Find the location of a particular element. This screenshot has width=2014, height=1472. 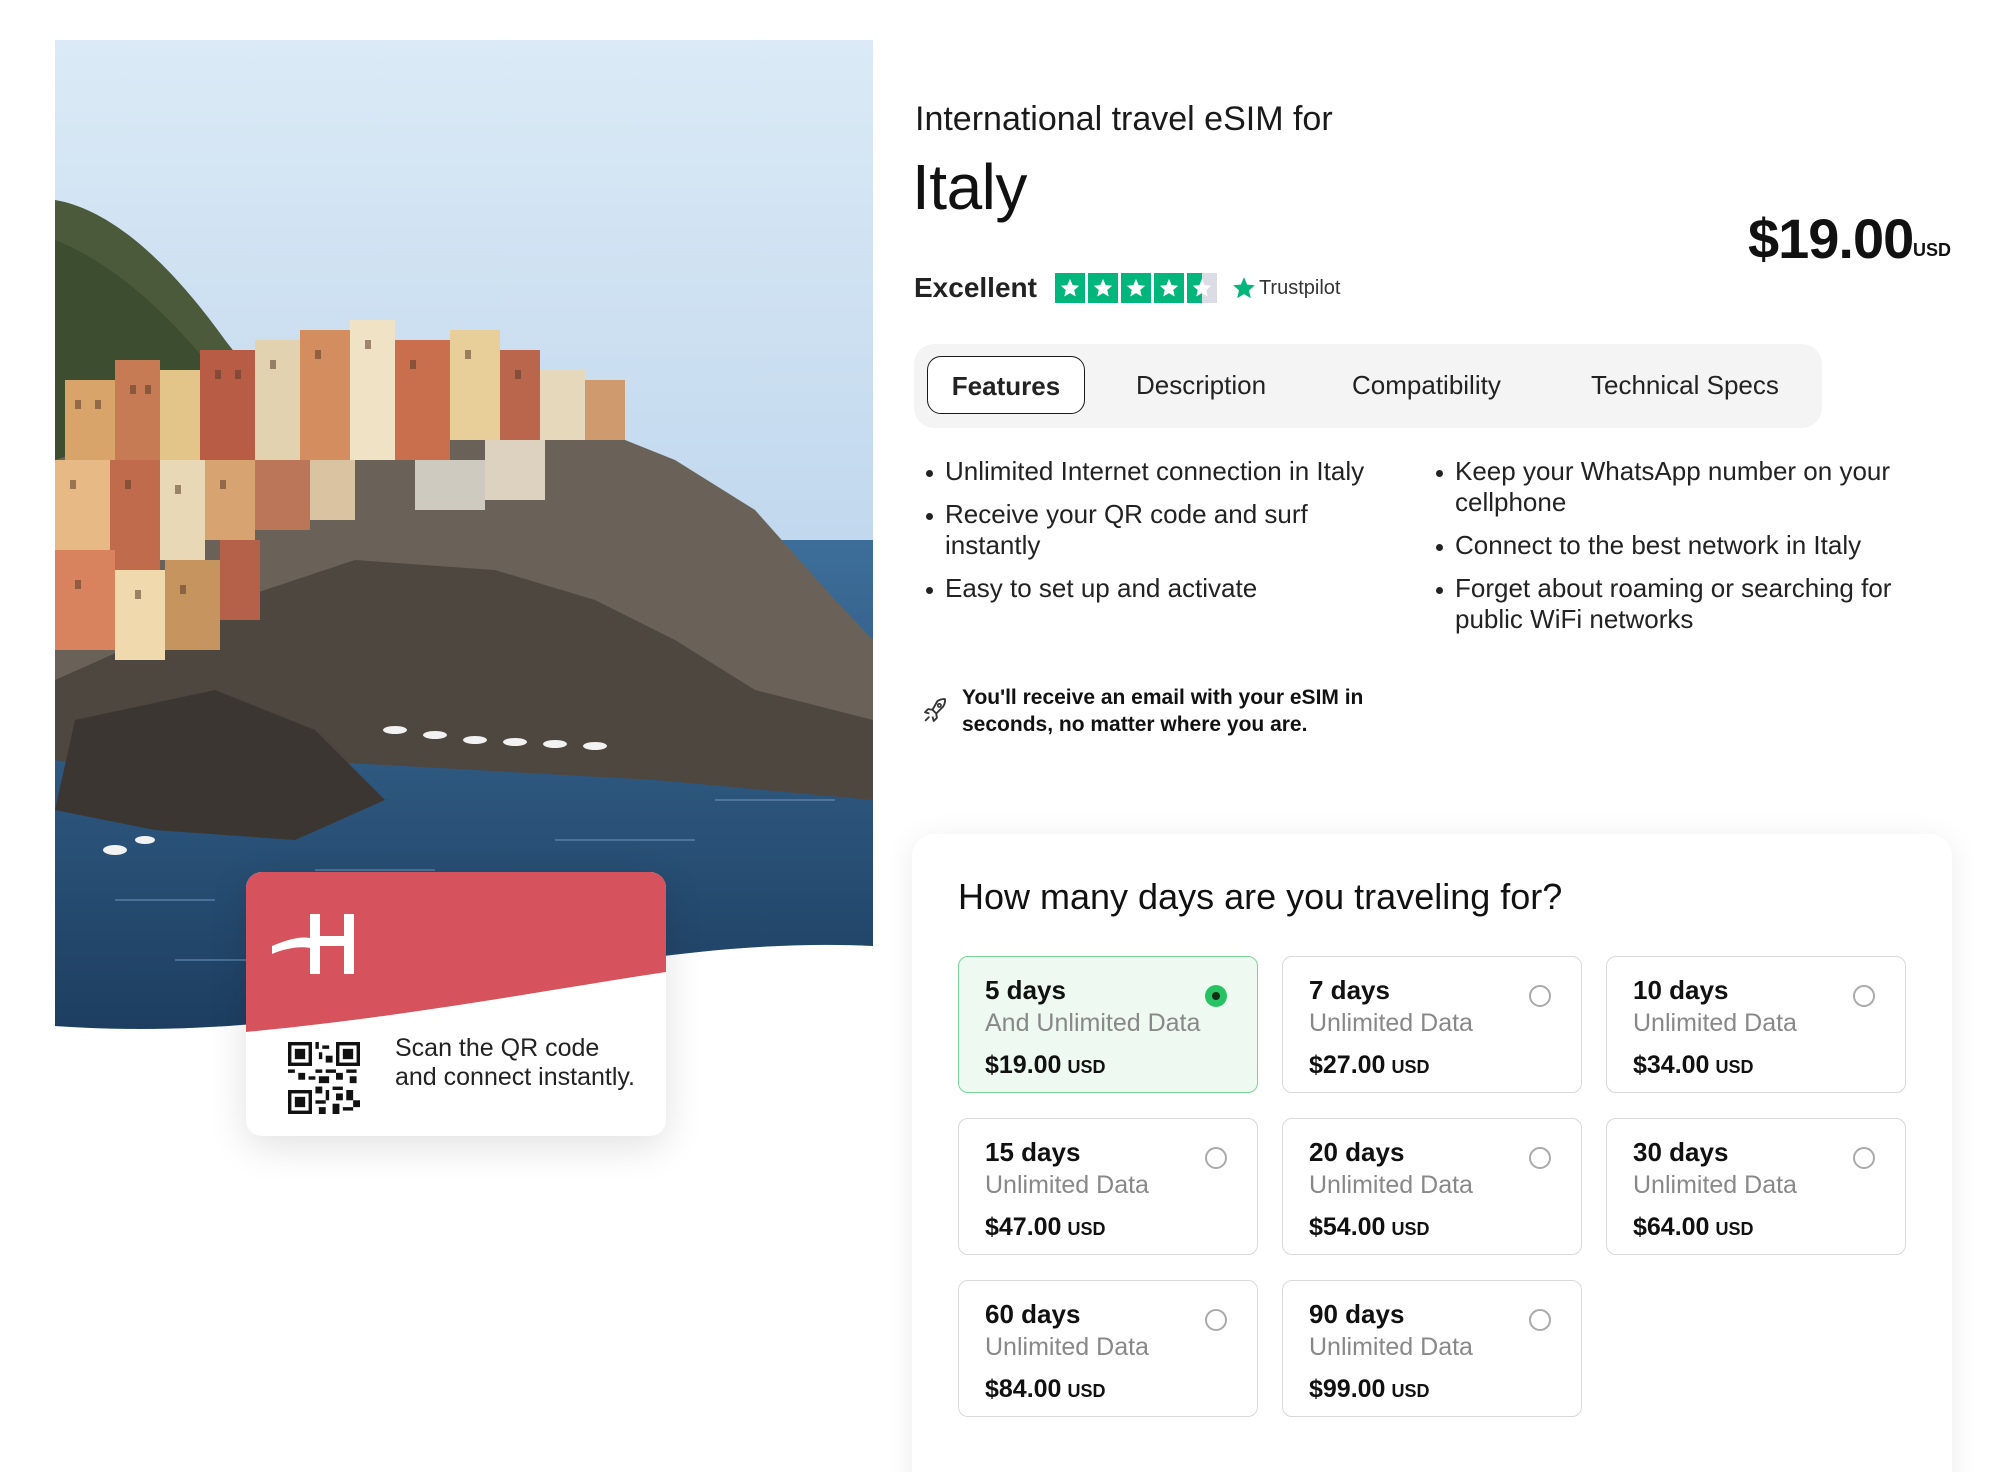

plan-price: $19.00 USD is located at coordinates (1045, 1065).